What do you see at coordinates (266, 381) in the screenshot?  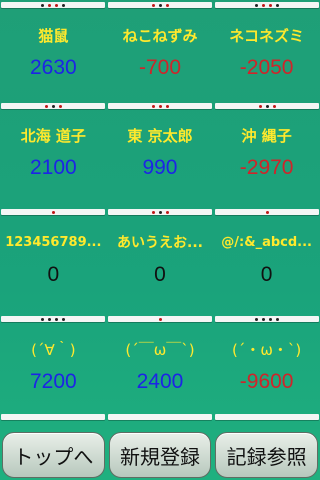 I see `player-score: -9600` at bounding box center [266, 381].